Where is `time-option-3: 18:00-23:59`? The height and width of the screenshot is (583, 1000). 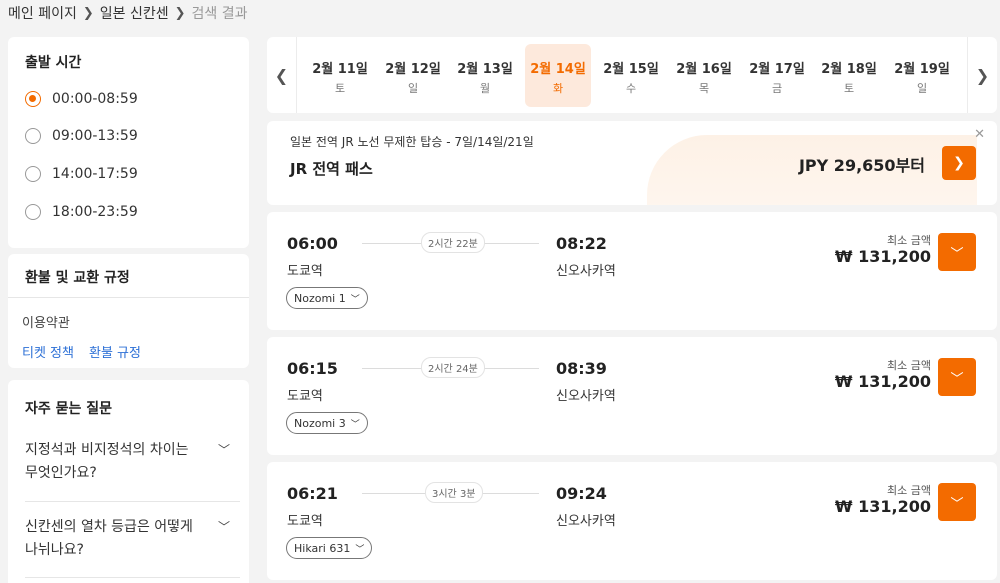
time-option-3: 18:00-23:59 is located at coordinates (81, 212).